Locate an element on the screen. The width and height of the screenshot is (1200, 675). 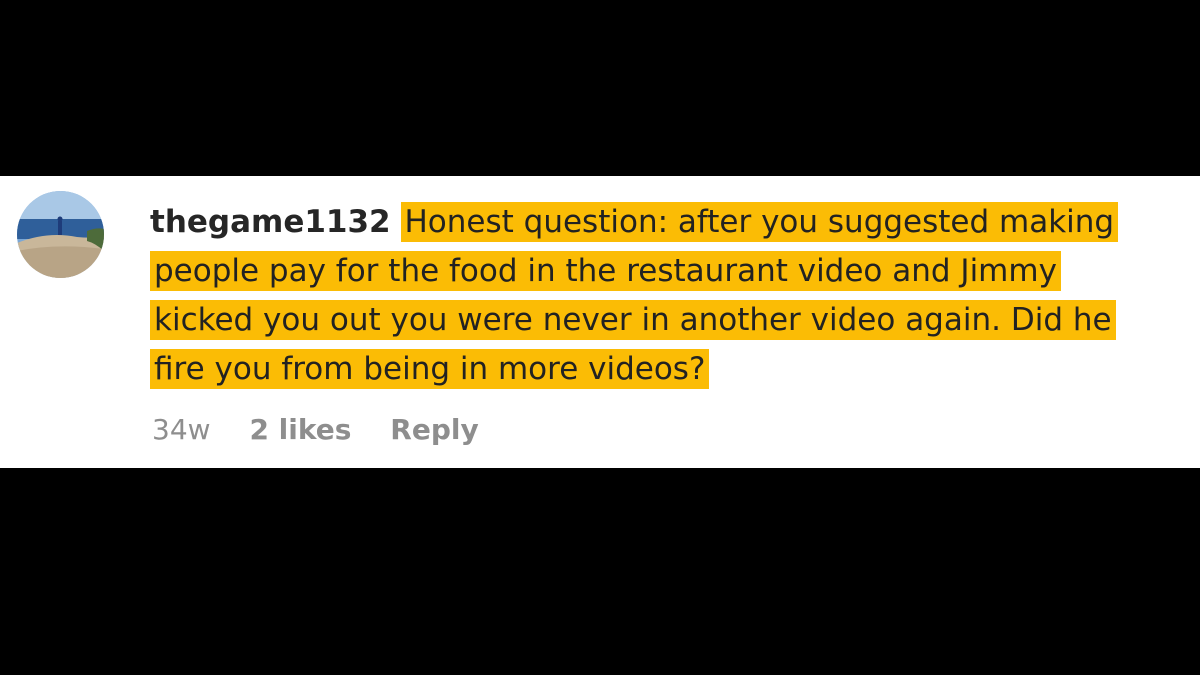
avatar is located at coordinates (60, 234).